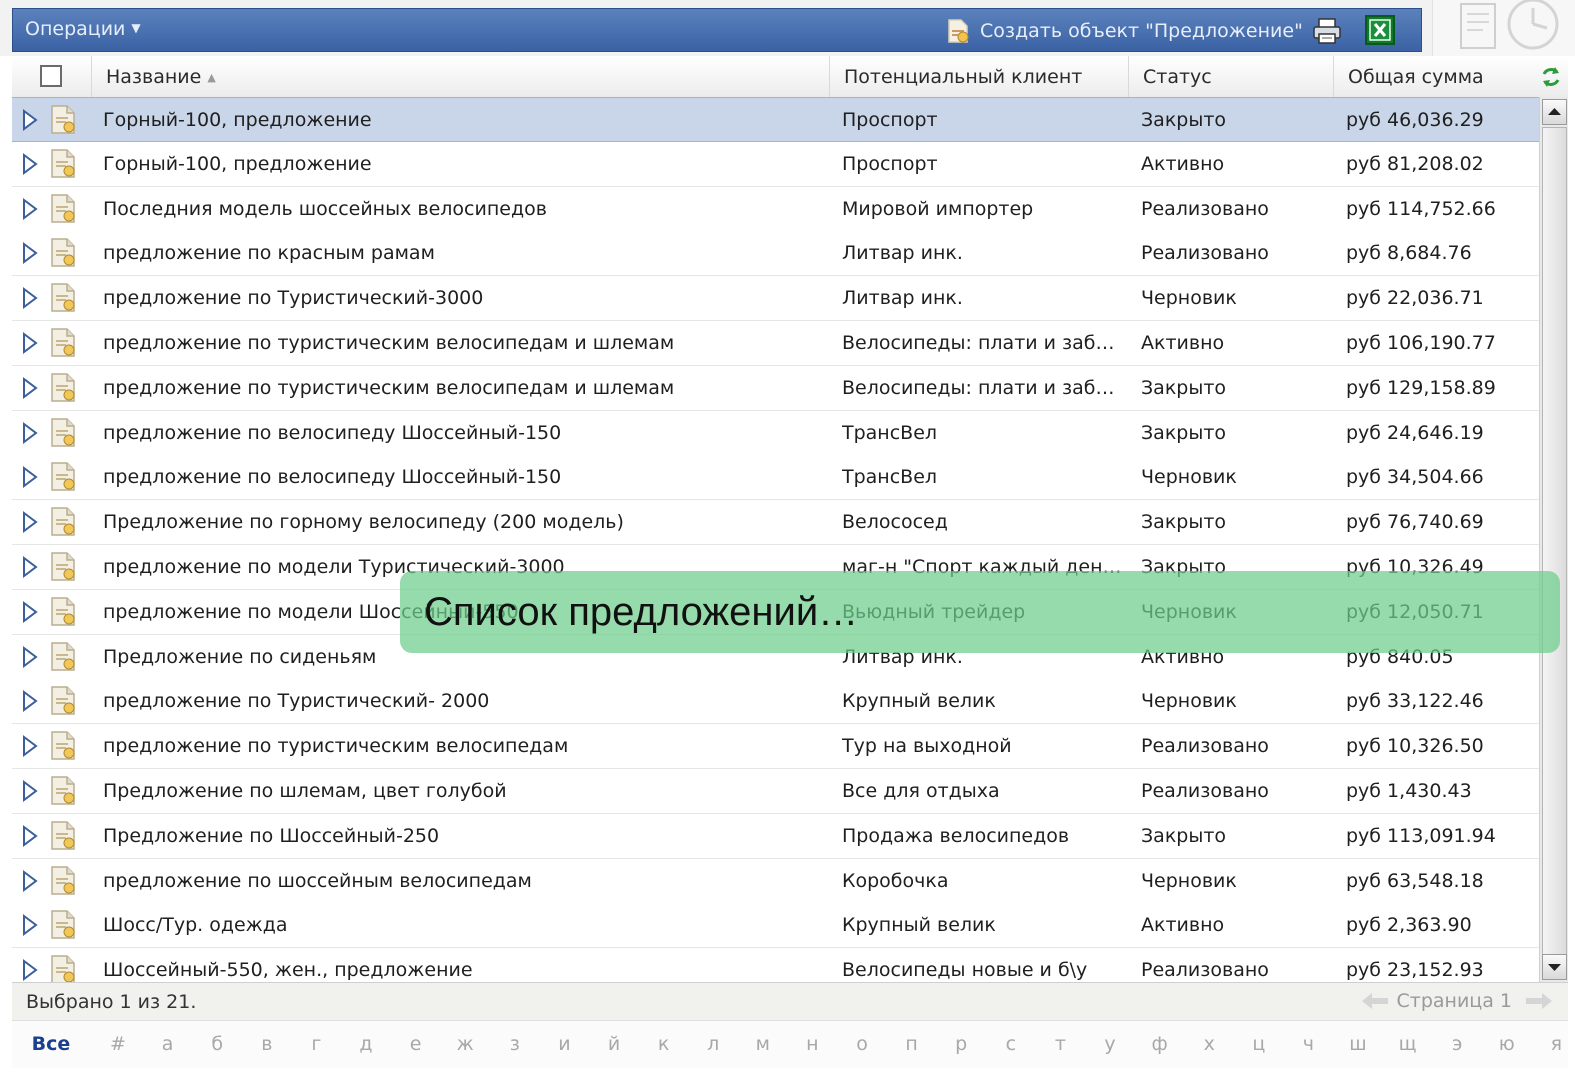 This screenshot has width=1575, height=1073. I want to click on cell-name: Шоссейный-550, жен., предложение, so click(463, 965).